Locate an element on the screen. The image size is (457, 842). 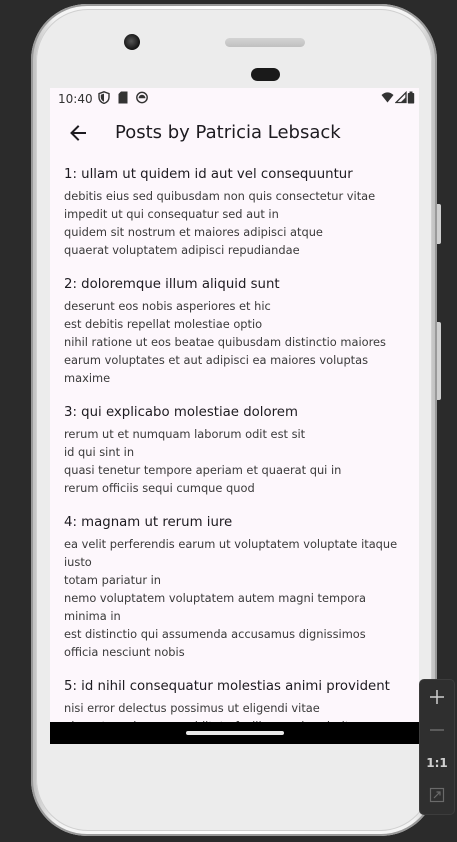
earpiece-speaker is located at coordinates (265, 42).